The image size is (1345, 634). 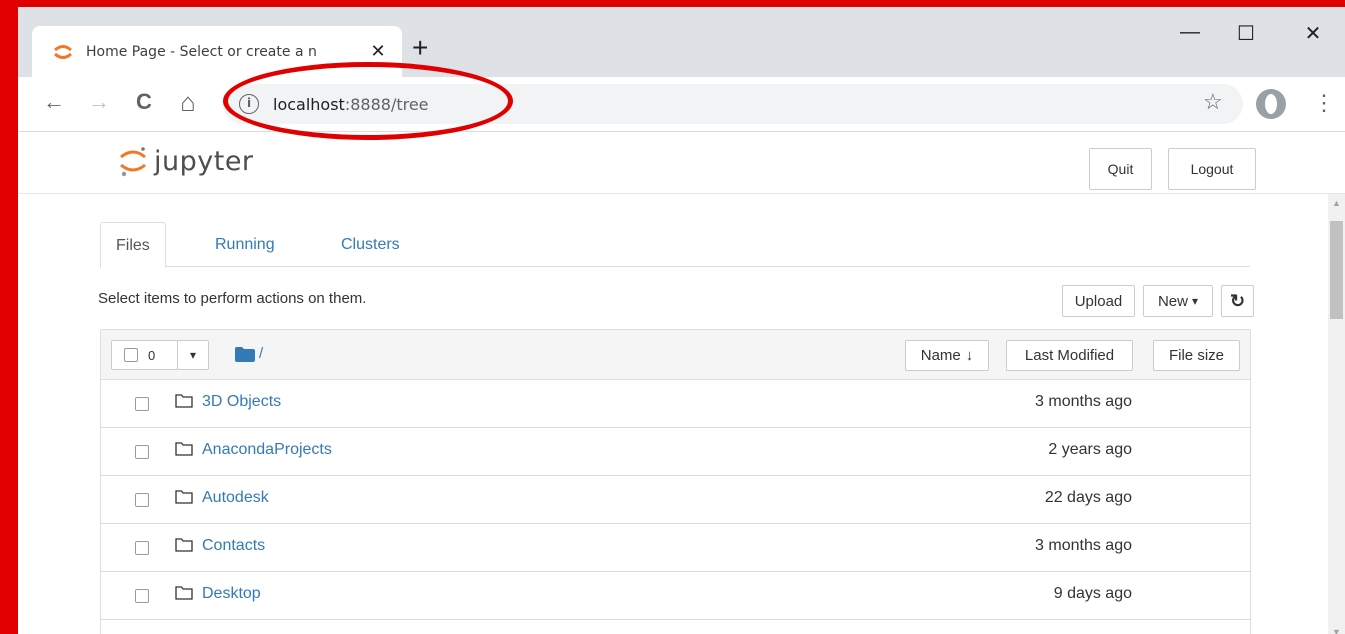 I want to click on jupyter-favicon-icon, so click(x=63, y=51).